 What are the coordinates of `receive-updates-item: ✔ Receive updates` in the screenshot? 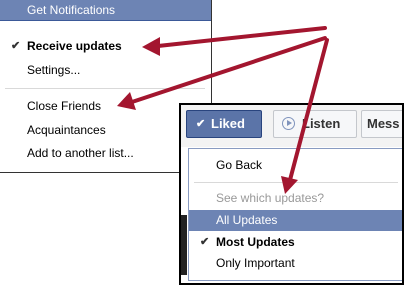 It's located at (105, 46).